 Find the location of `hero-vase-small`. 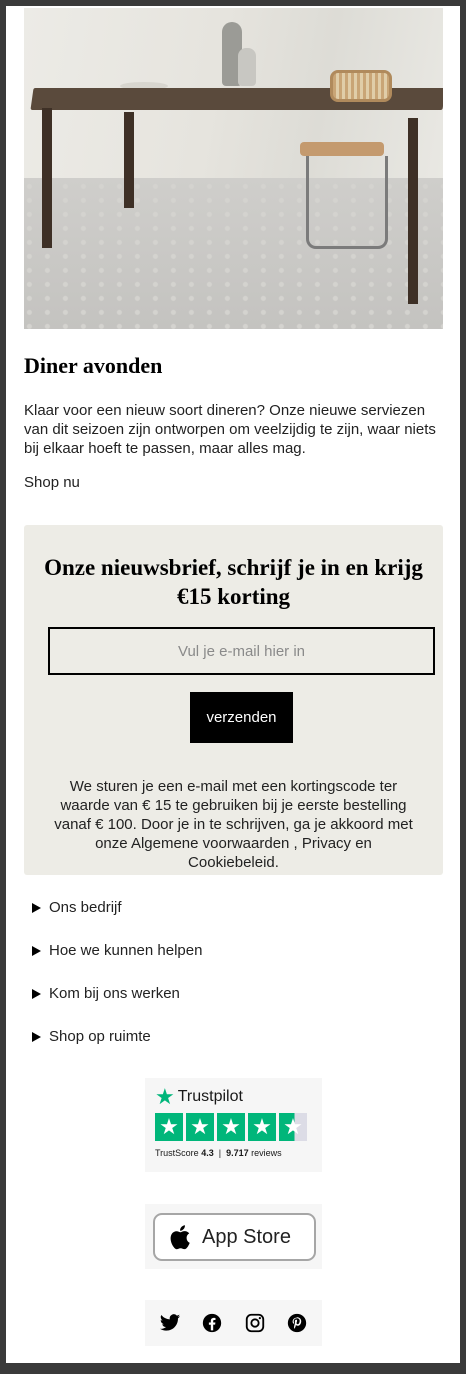

hero-vase-small is located at coordinates (247, 67).